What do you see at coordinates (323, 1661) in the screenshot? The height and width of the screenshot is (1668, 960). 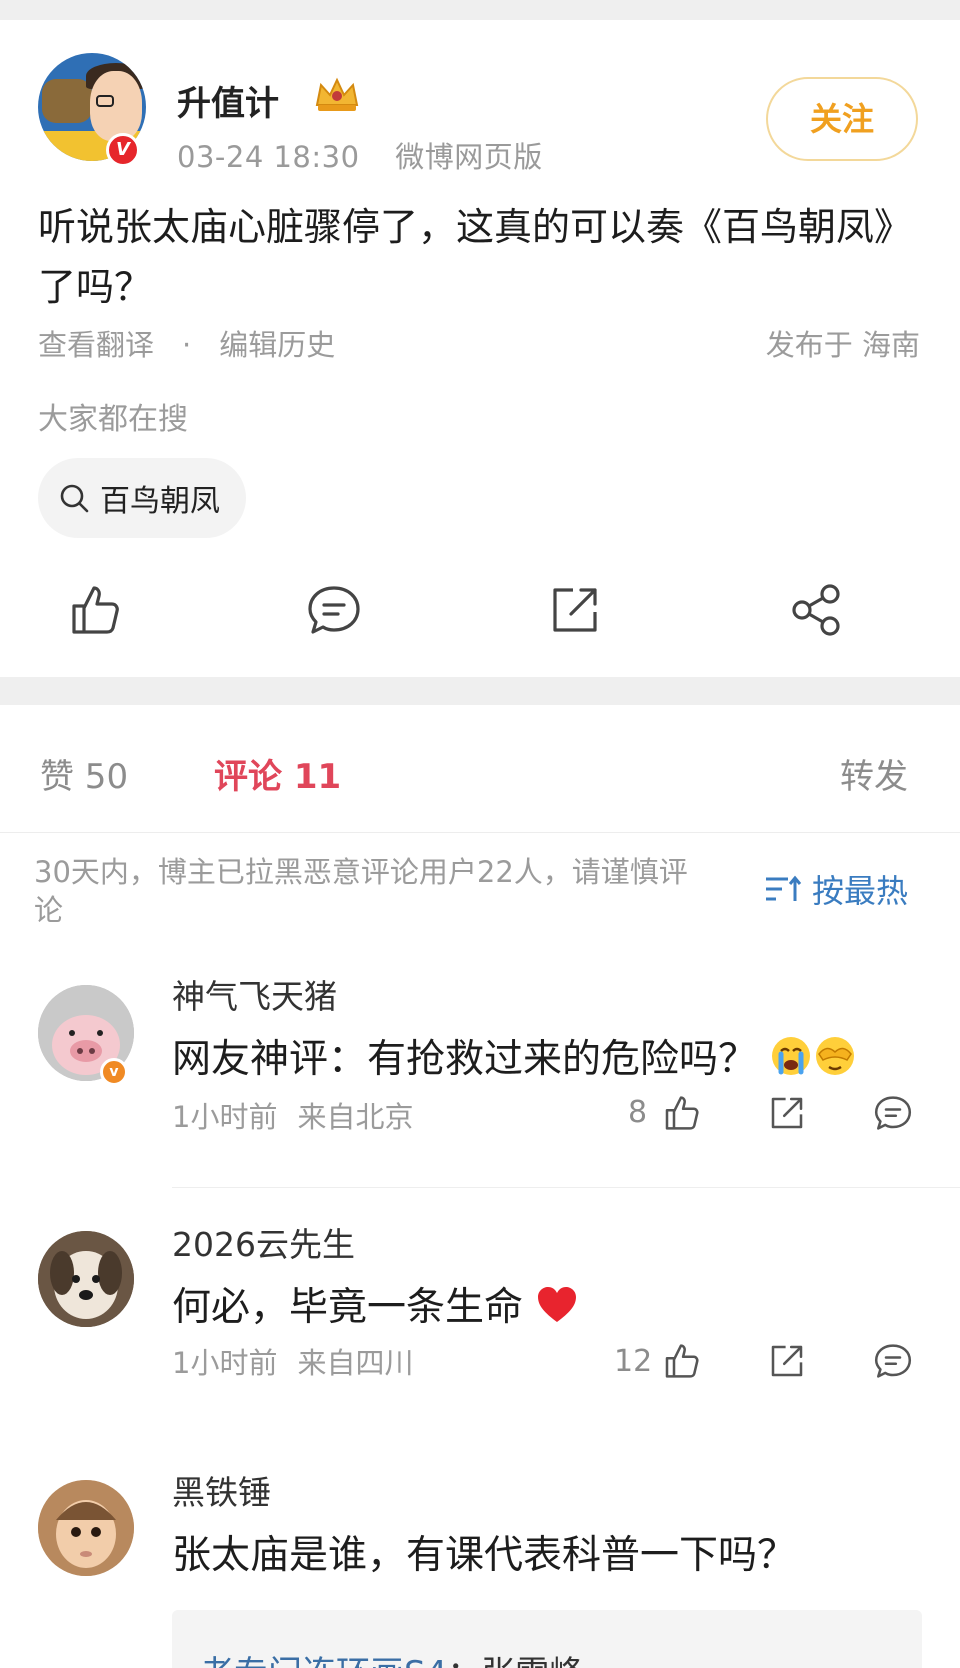 I see `reply-preview-user: 老专门连环画S4` at bounding box center [323, 1661].